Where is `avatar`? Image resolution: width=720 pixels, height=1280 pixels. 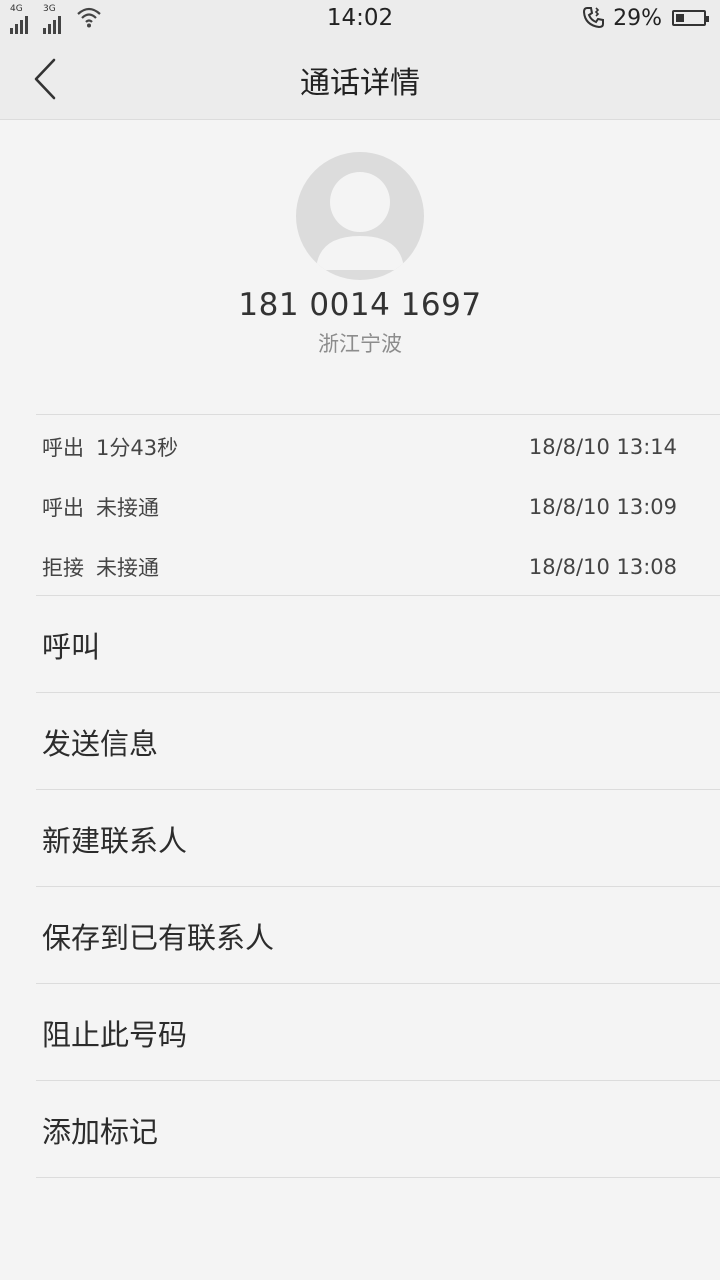
avatar is located at coordinates (360, 216).